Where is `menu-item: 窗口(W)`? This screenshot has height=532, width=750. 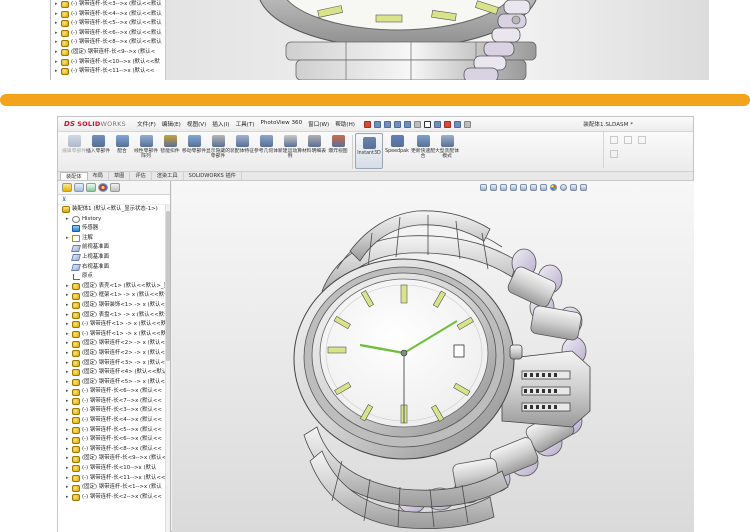
menu-item: 窗口(W) is located at coordinates (318, 124).